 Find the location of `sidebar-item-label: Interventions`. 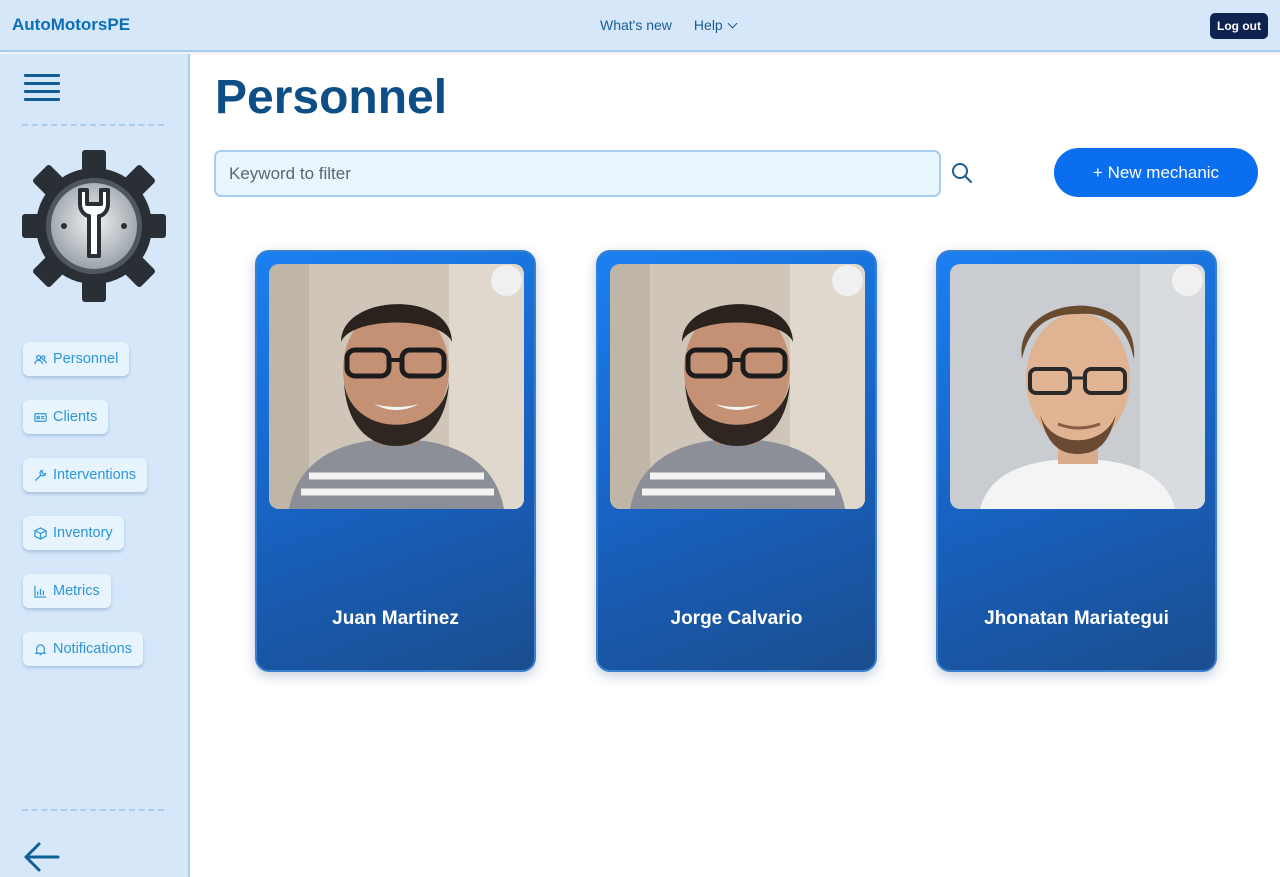

sidebar-item-label: Interventions is located at coordinates (95, 475).